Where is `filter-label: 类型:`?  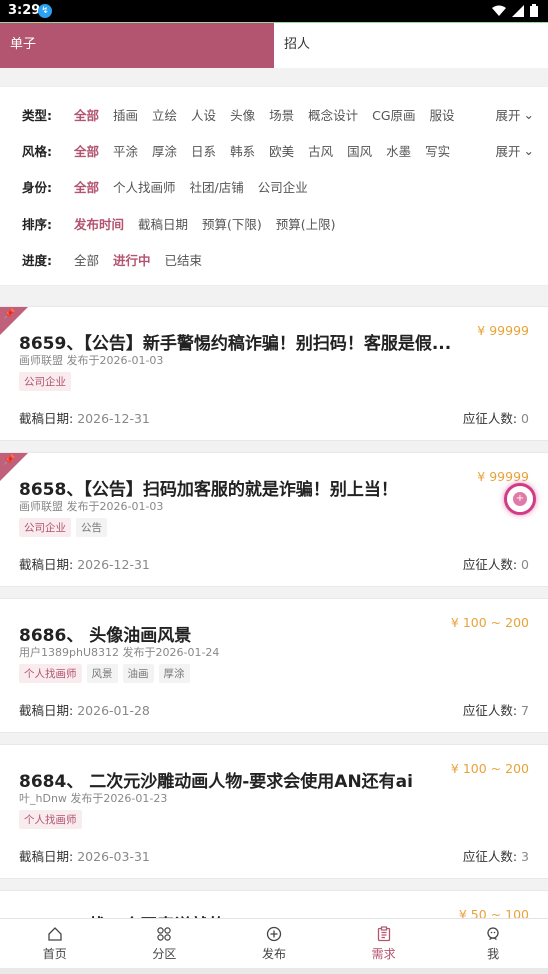
filter-label: 类型: is located at coordinates (37, 115).